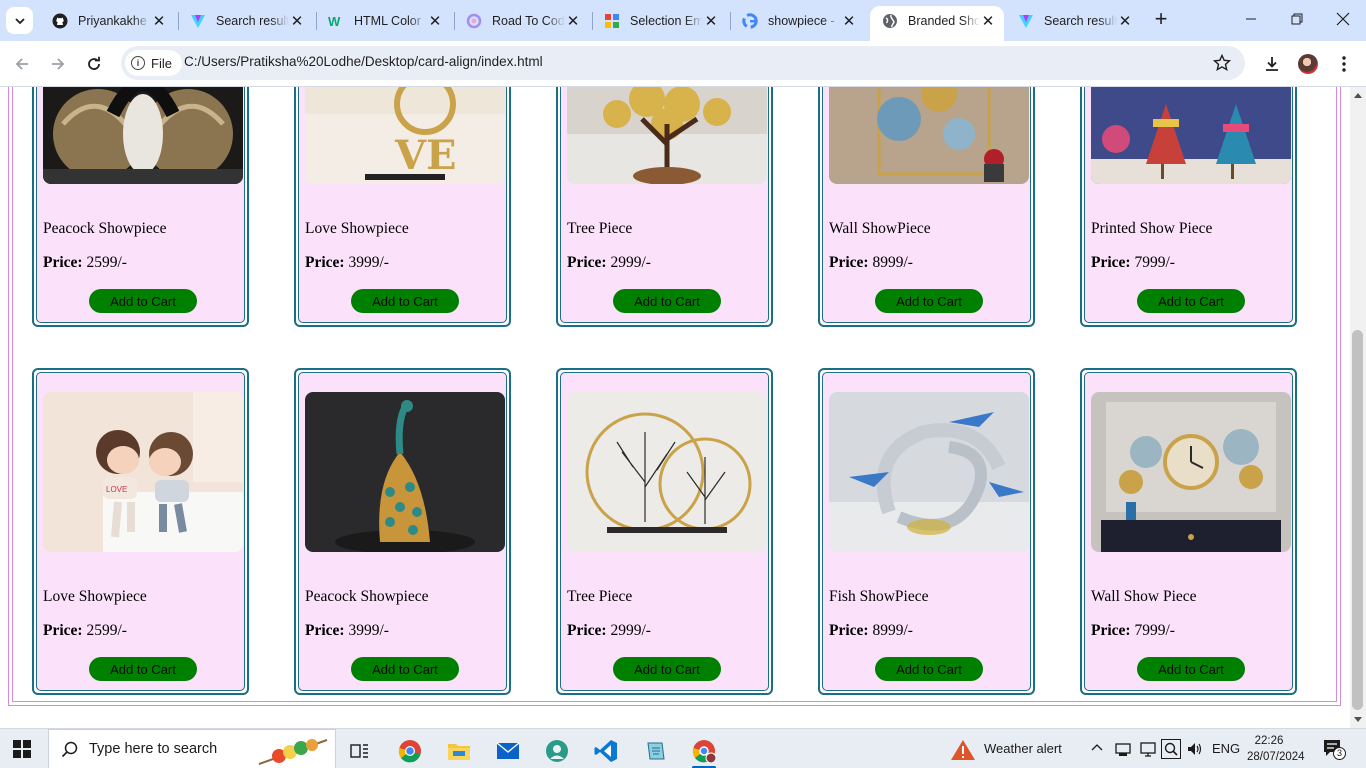  I want to click on volume-icon, so click(1195, 751).